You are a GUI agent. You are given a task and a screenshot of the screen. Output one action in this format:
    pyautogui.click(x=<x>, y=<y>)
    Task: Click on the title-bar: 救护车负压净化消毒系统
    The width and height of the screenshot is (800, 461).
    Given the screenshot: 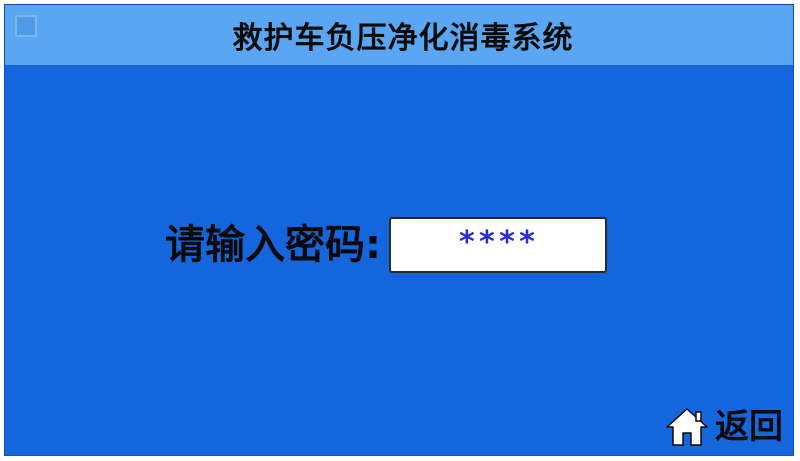 What is the action you would take?
    pyautogui.click(x=399, y=35)
    